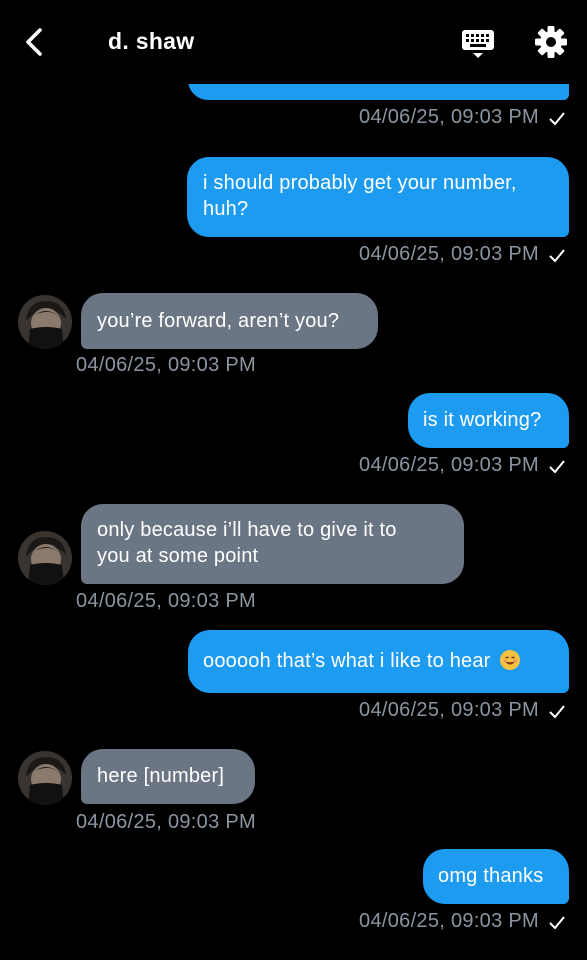 The image size is (587, 960). What do you see at coordinates (551, 42) in the screenshot?
I see `gear-icon` at bounding box center [551, 42].